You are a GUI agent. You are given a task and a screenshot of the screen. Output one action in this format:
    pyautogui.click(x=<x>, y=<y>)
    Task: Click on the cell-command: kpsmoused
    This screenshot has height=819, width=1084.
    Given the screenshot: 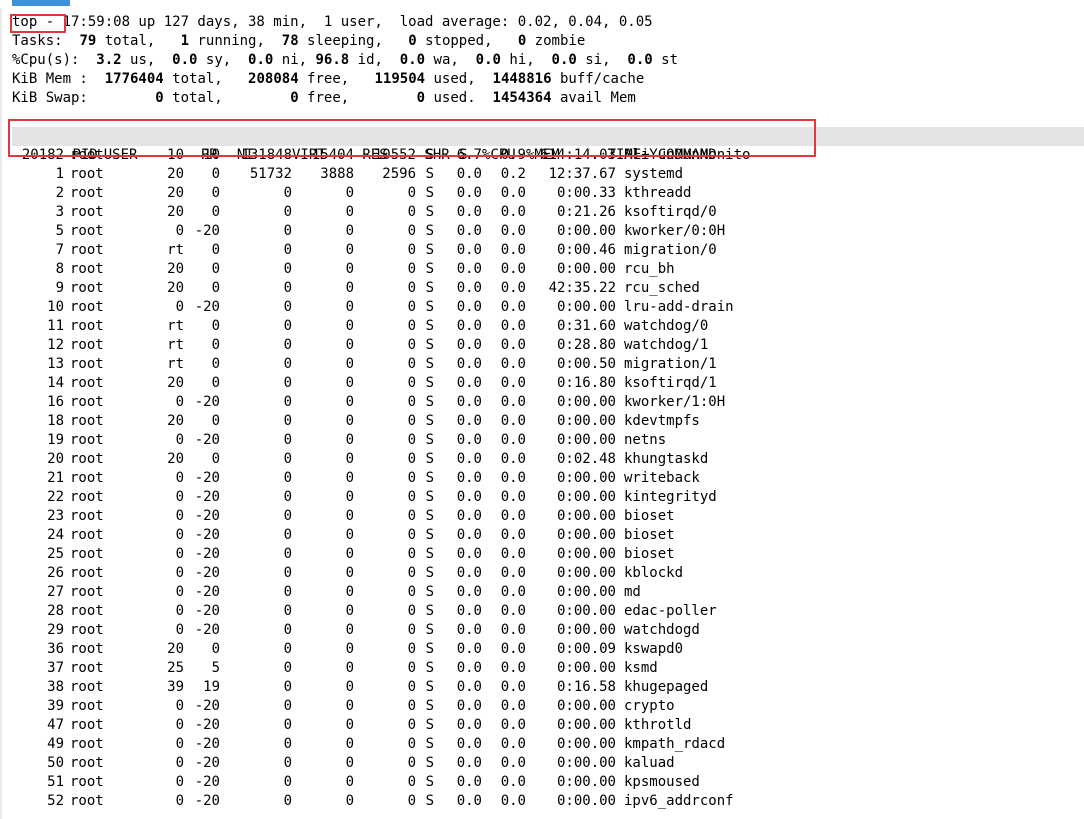 What is the action you would take?
    pyautogui.click(x=662, y=782)
    